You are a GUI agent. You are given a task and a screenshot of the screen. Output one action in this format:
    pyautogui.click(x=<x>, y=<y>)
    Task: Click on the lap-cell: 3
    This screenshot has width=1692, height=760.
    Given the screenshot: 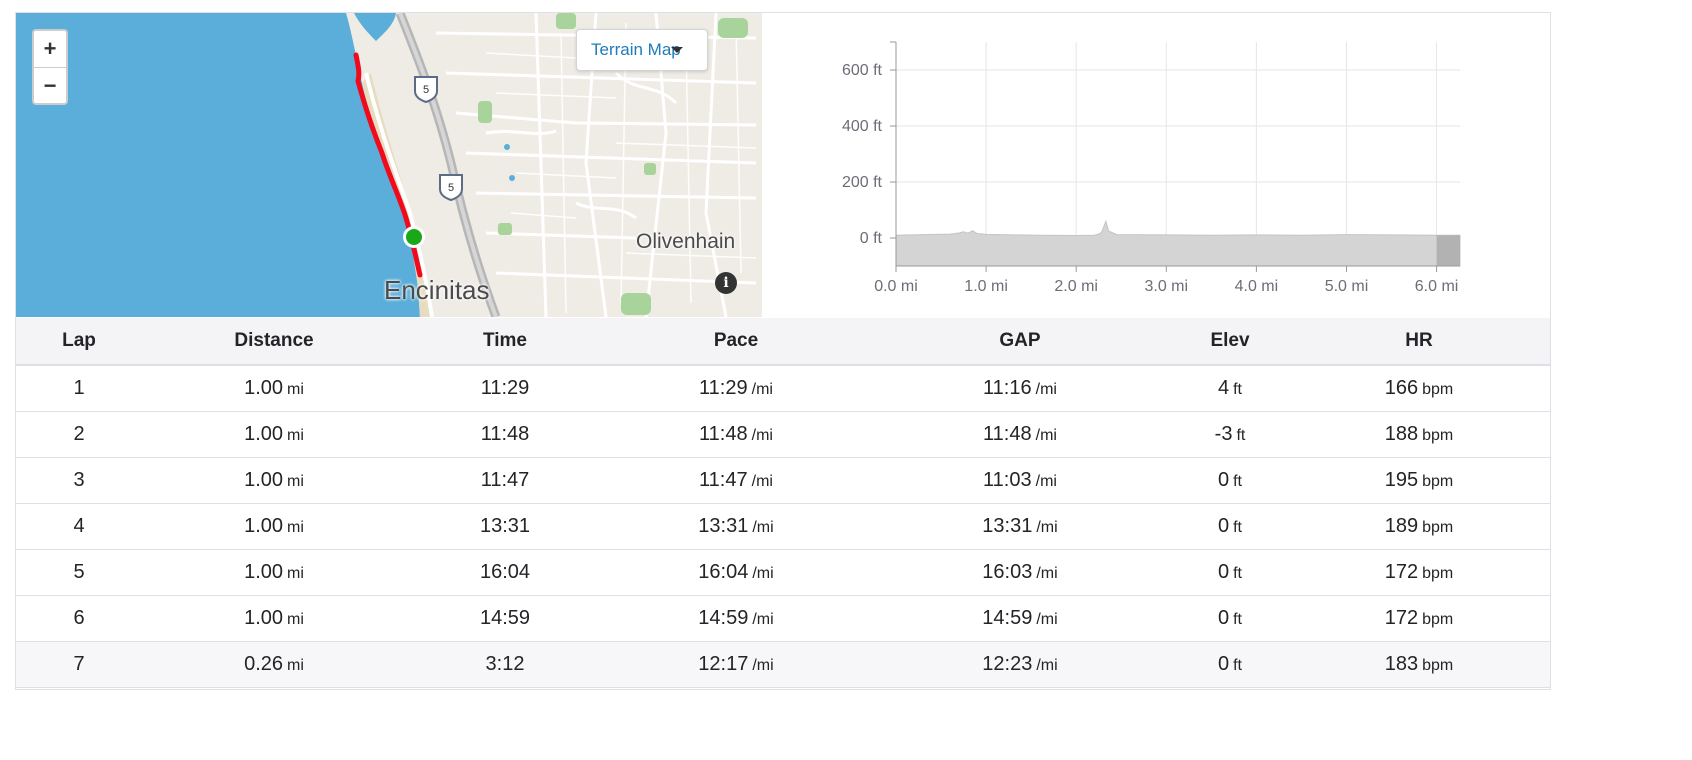 What is the action you would take?
    pyautogui.click(x=79, y=480)
    